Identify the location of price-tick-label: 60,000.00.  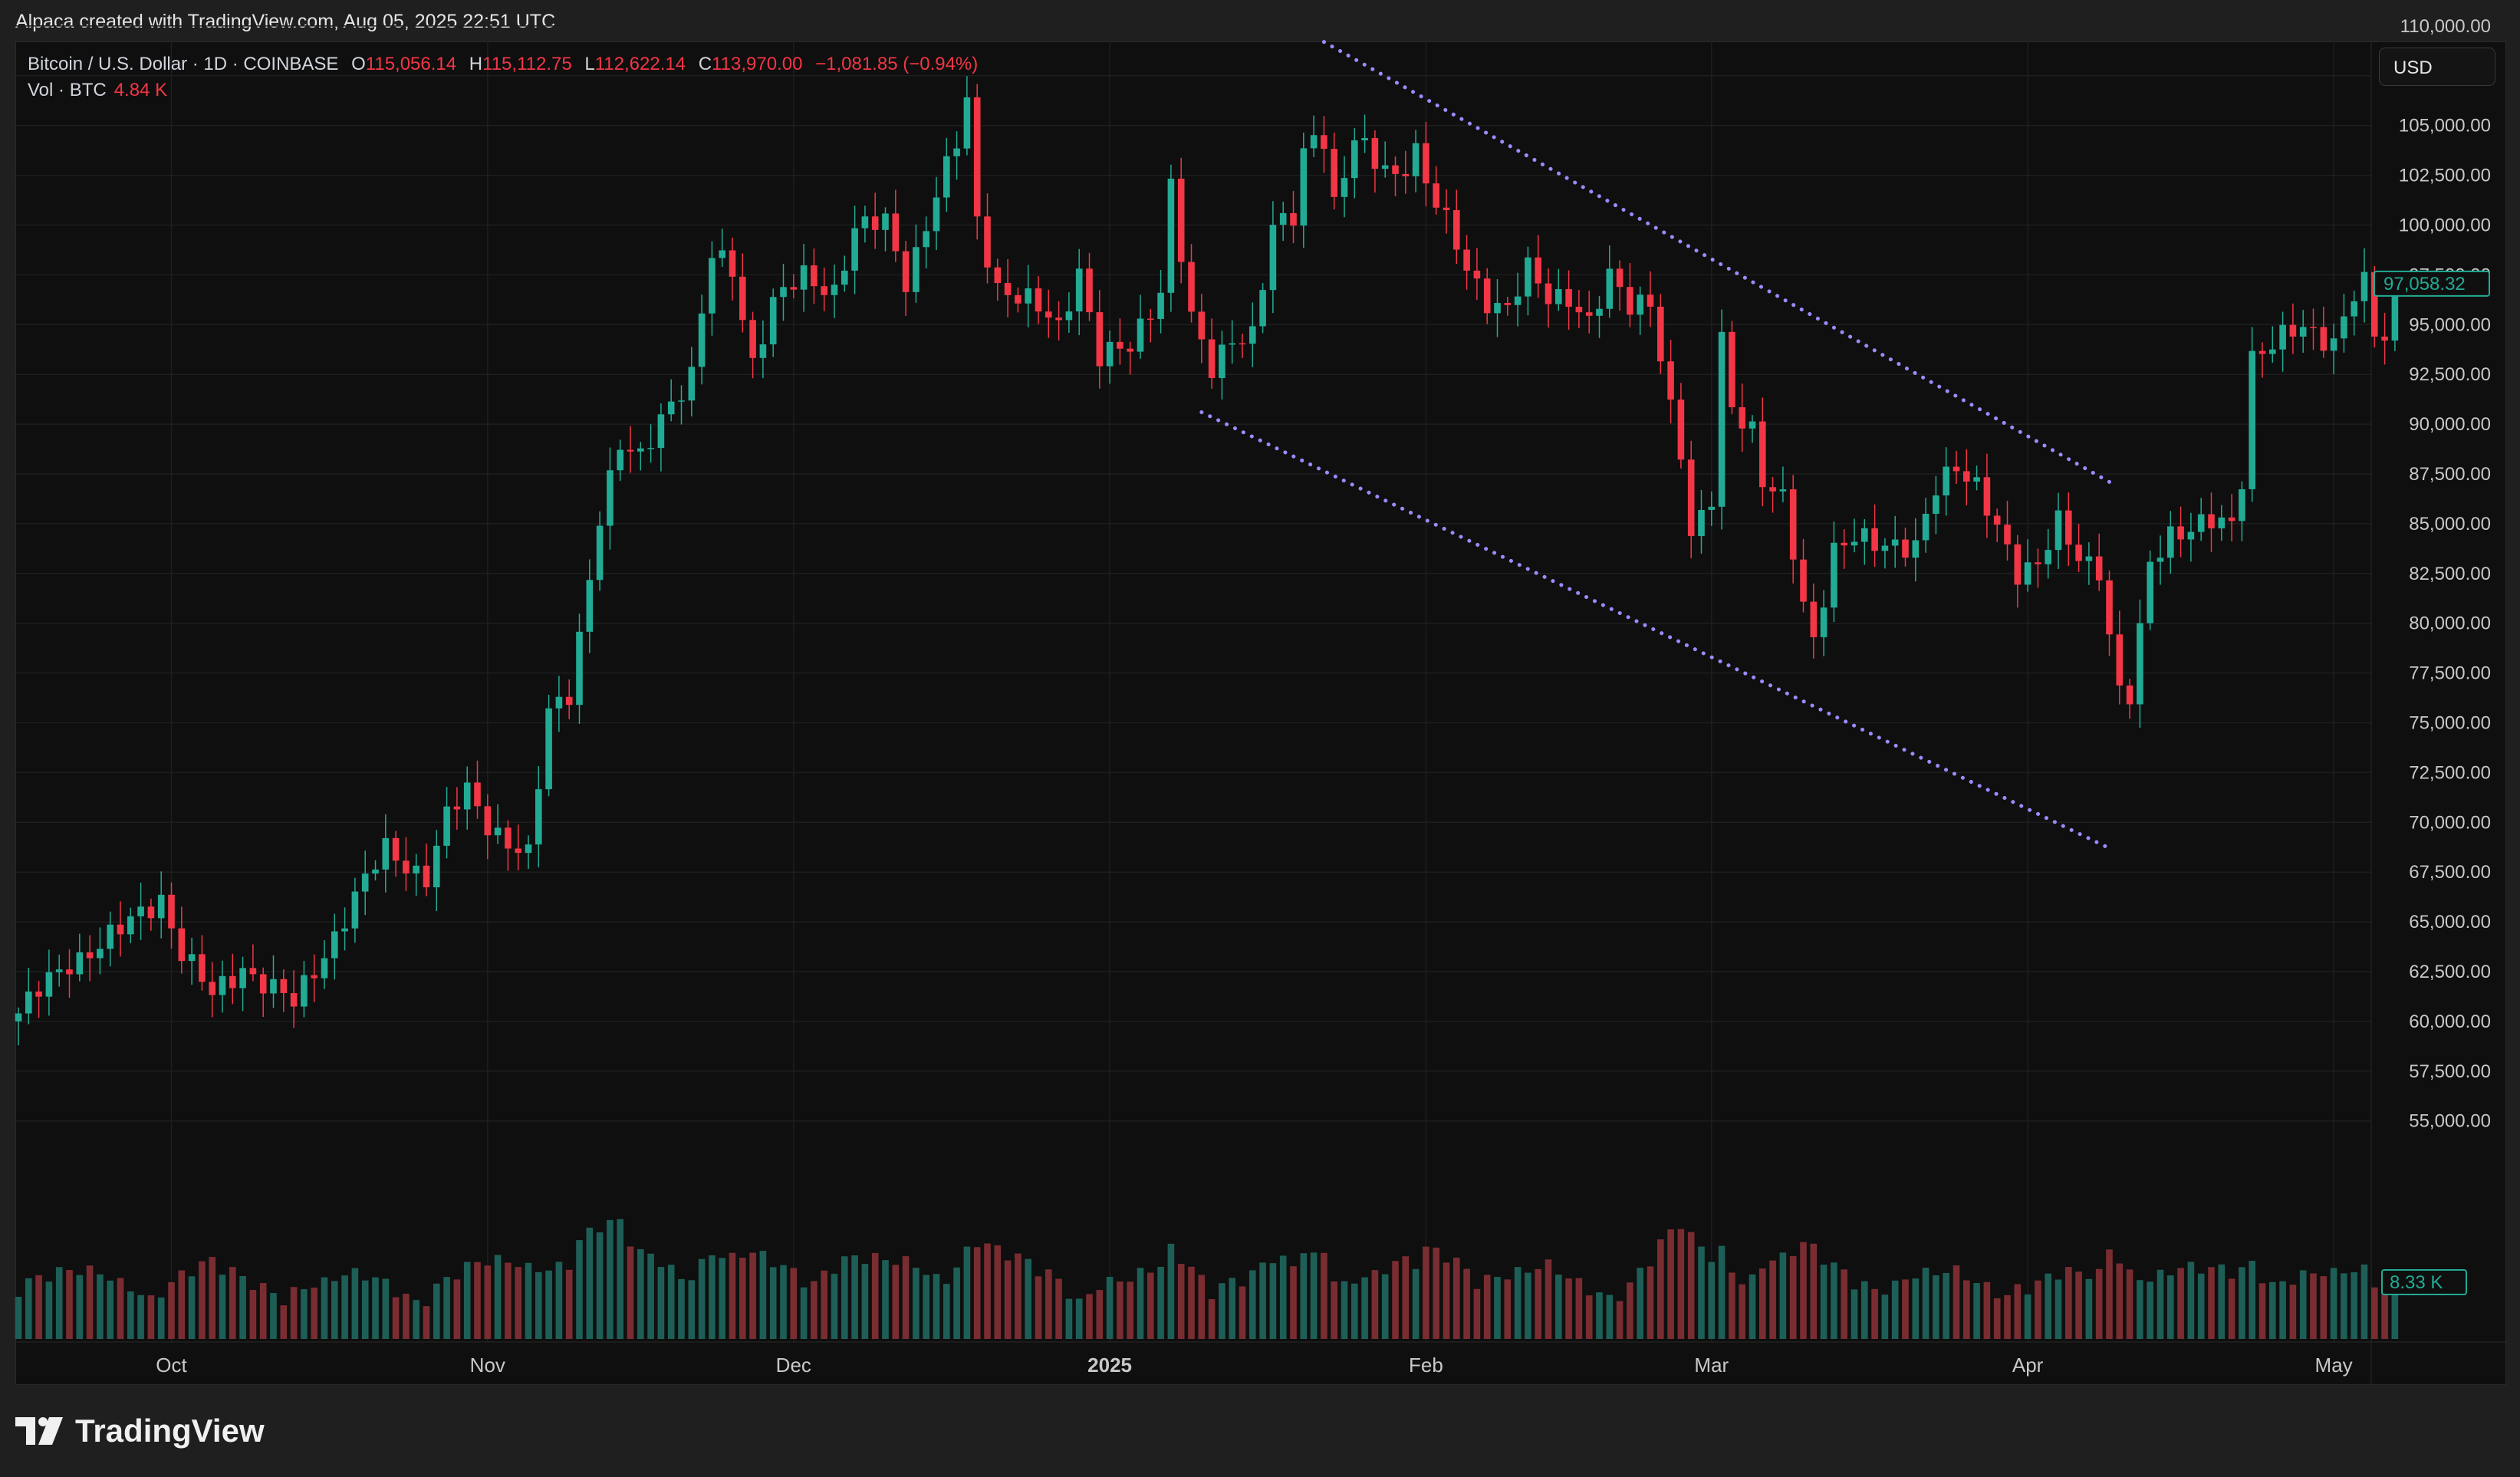
(2450, 1022).